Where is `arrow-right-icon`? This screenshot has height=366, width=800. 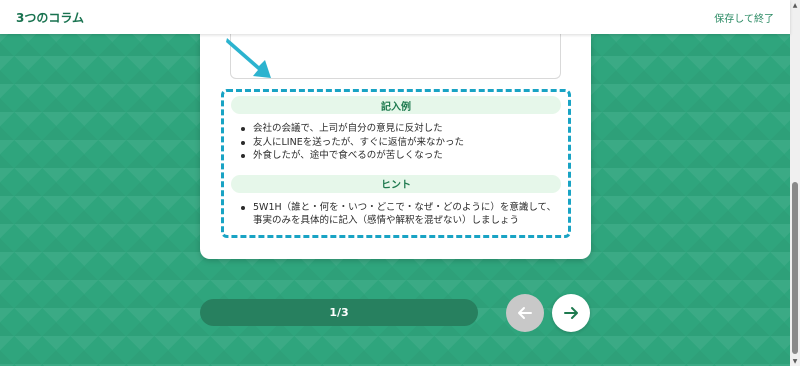
arrow-right-icon is located at coordinates (571, 313).